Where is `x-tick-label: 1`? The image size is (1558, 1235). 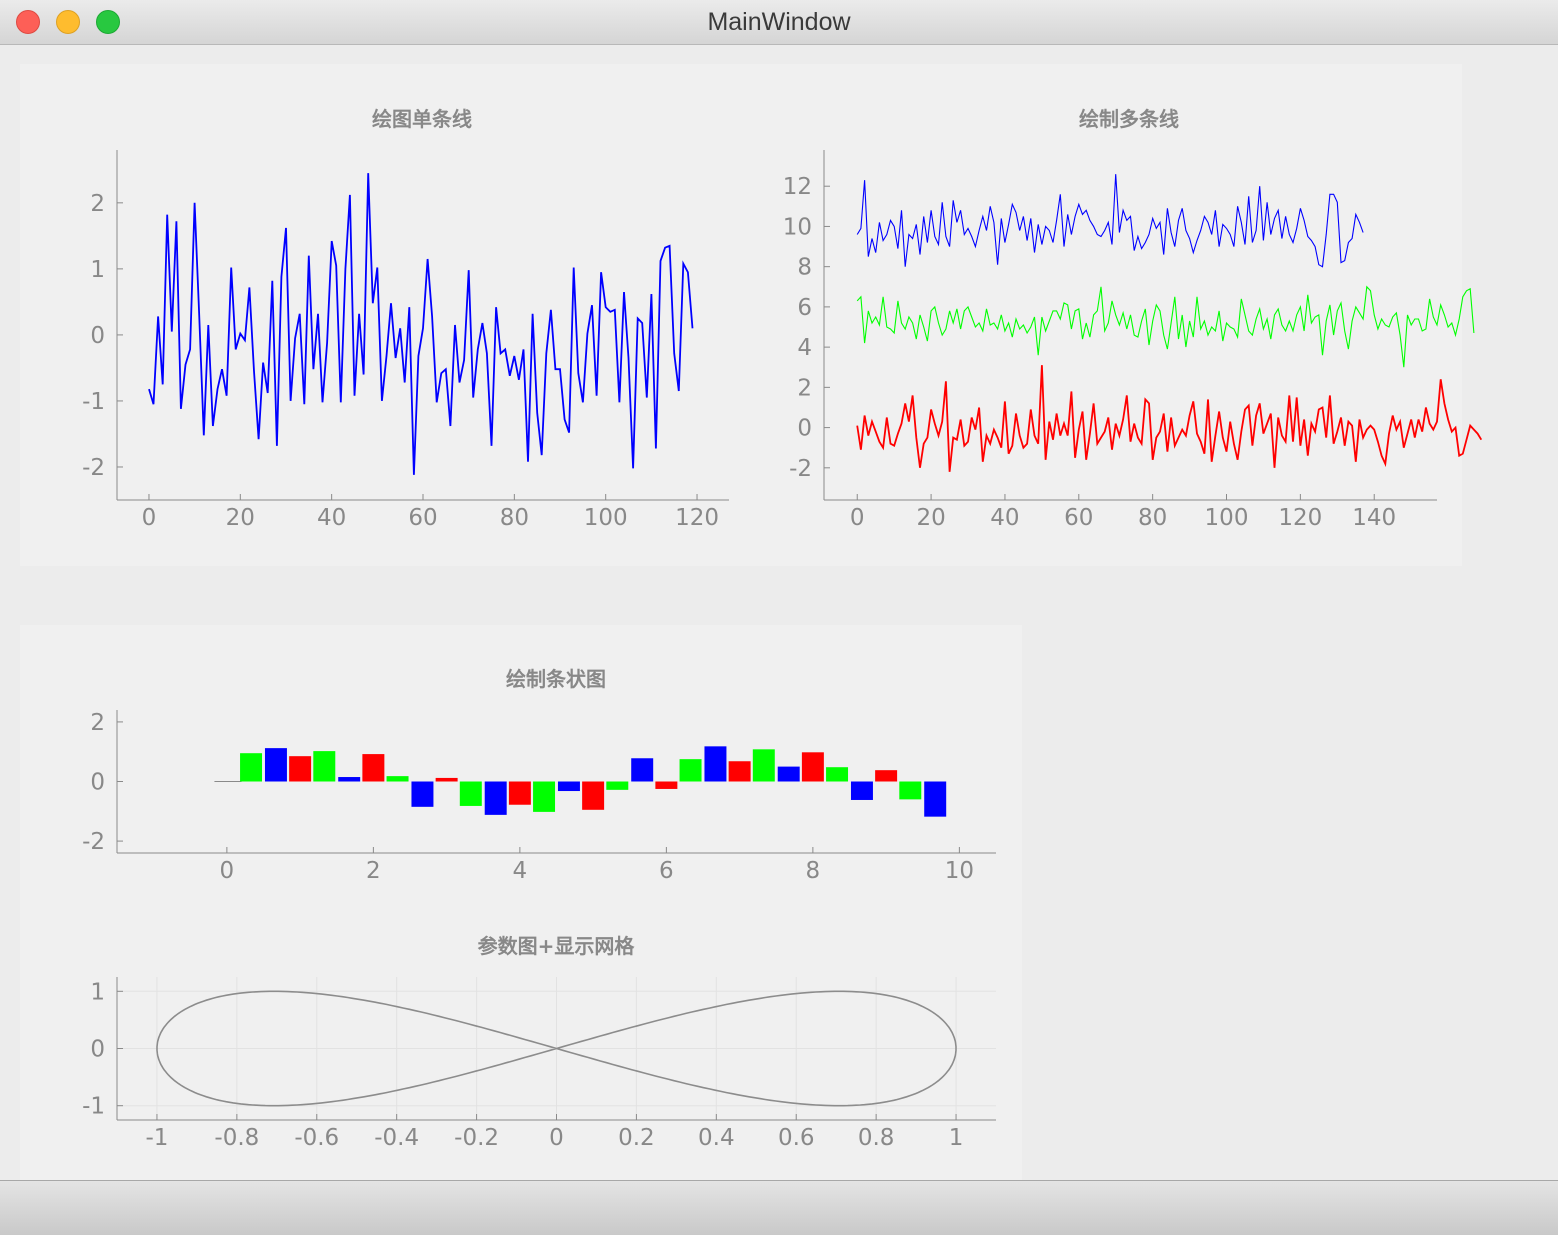
x-tick-label: 1 is located at coordinates (956, 1138).